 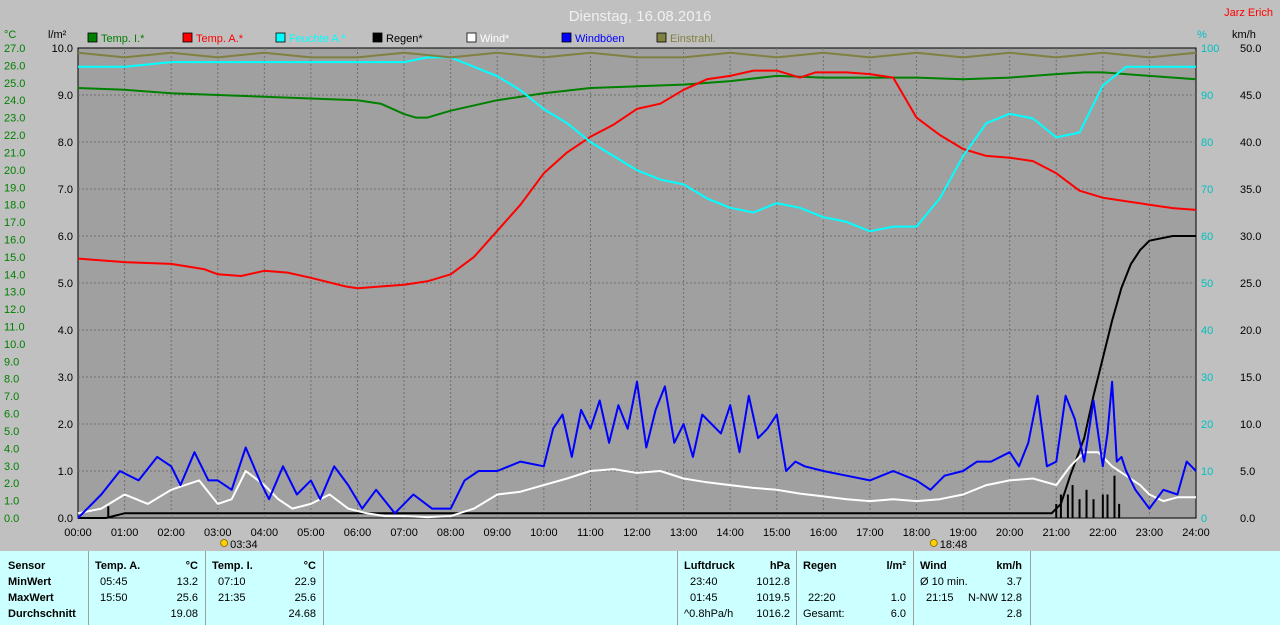 What do you see at coordinates (11, 380) in the screenshot?
I see `tick-label-temp: 8.0` at bounding box center [11, 380].